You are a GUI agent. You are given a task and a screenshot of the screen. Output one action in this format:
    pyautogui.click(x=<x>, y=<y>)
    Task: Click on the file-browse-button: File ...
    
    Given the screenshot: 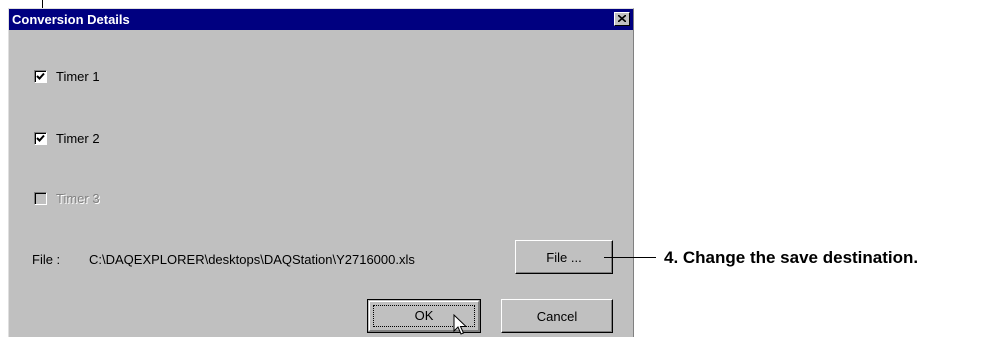 What is the action you would take?
    pyautogui.click(x=564, y=257)
    